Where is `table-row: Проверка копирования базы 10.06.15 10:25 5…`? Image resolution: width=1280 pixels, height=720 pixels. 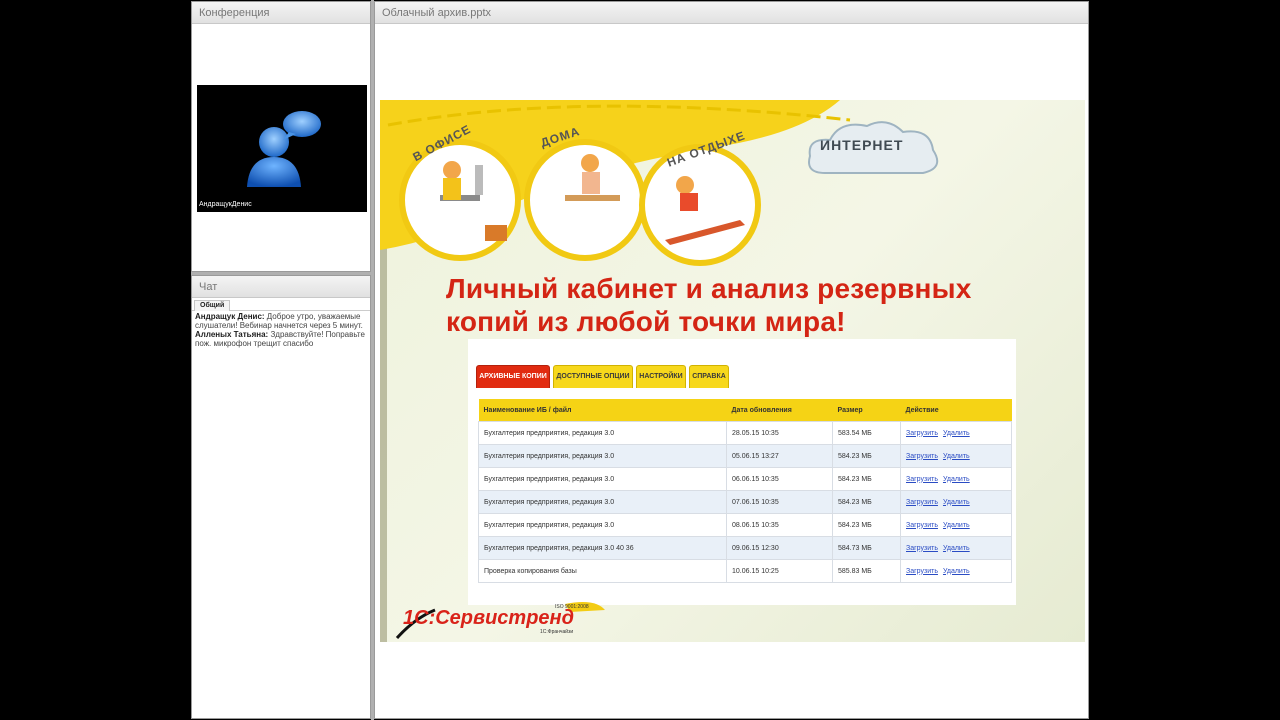 table-row: Проверка копирования базы 10.06.15 10:25 5… is located at coordinates (745, 571).